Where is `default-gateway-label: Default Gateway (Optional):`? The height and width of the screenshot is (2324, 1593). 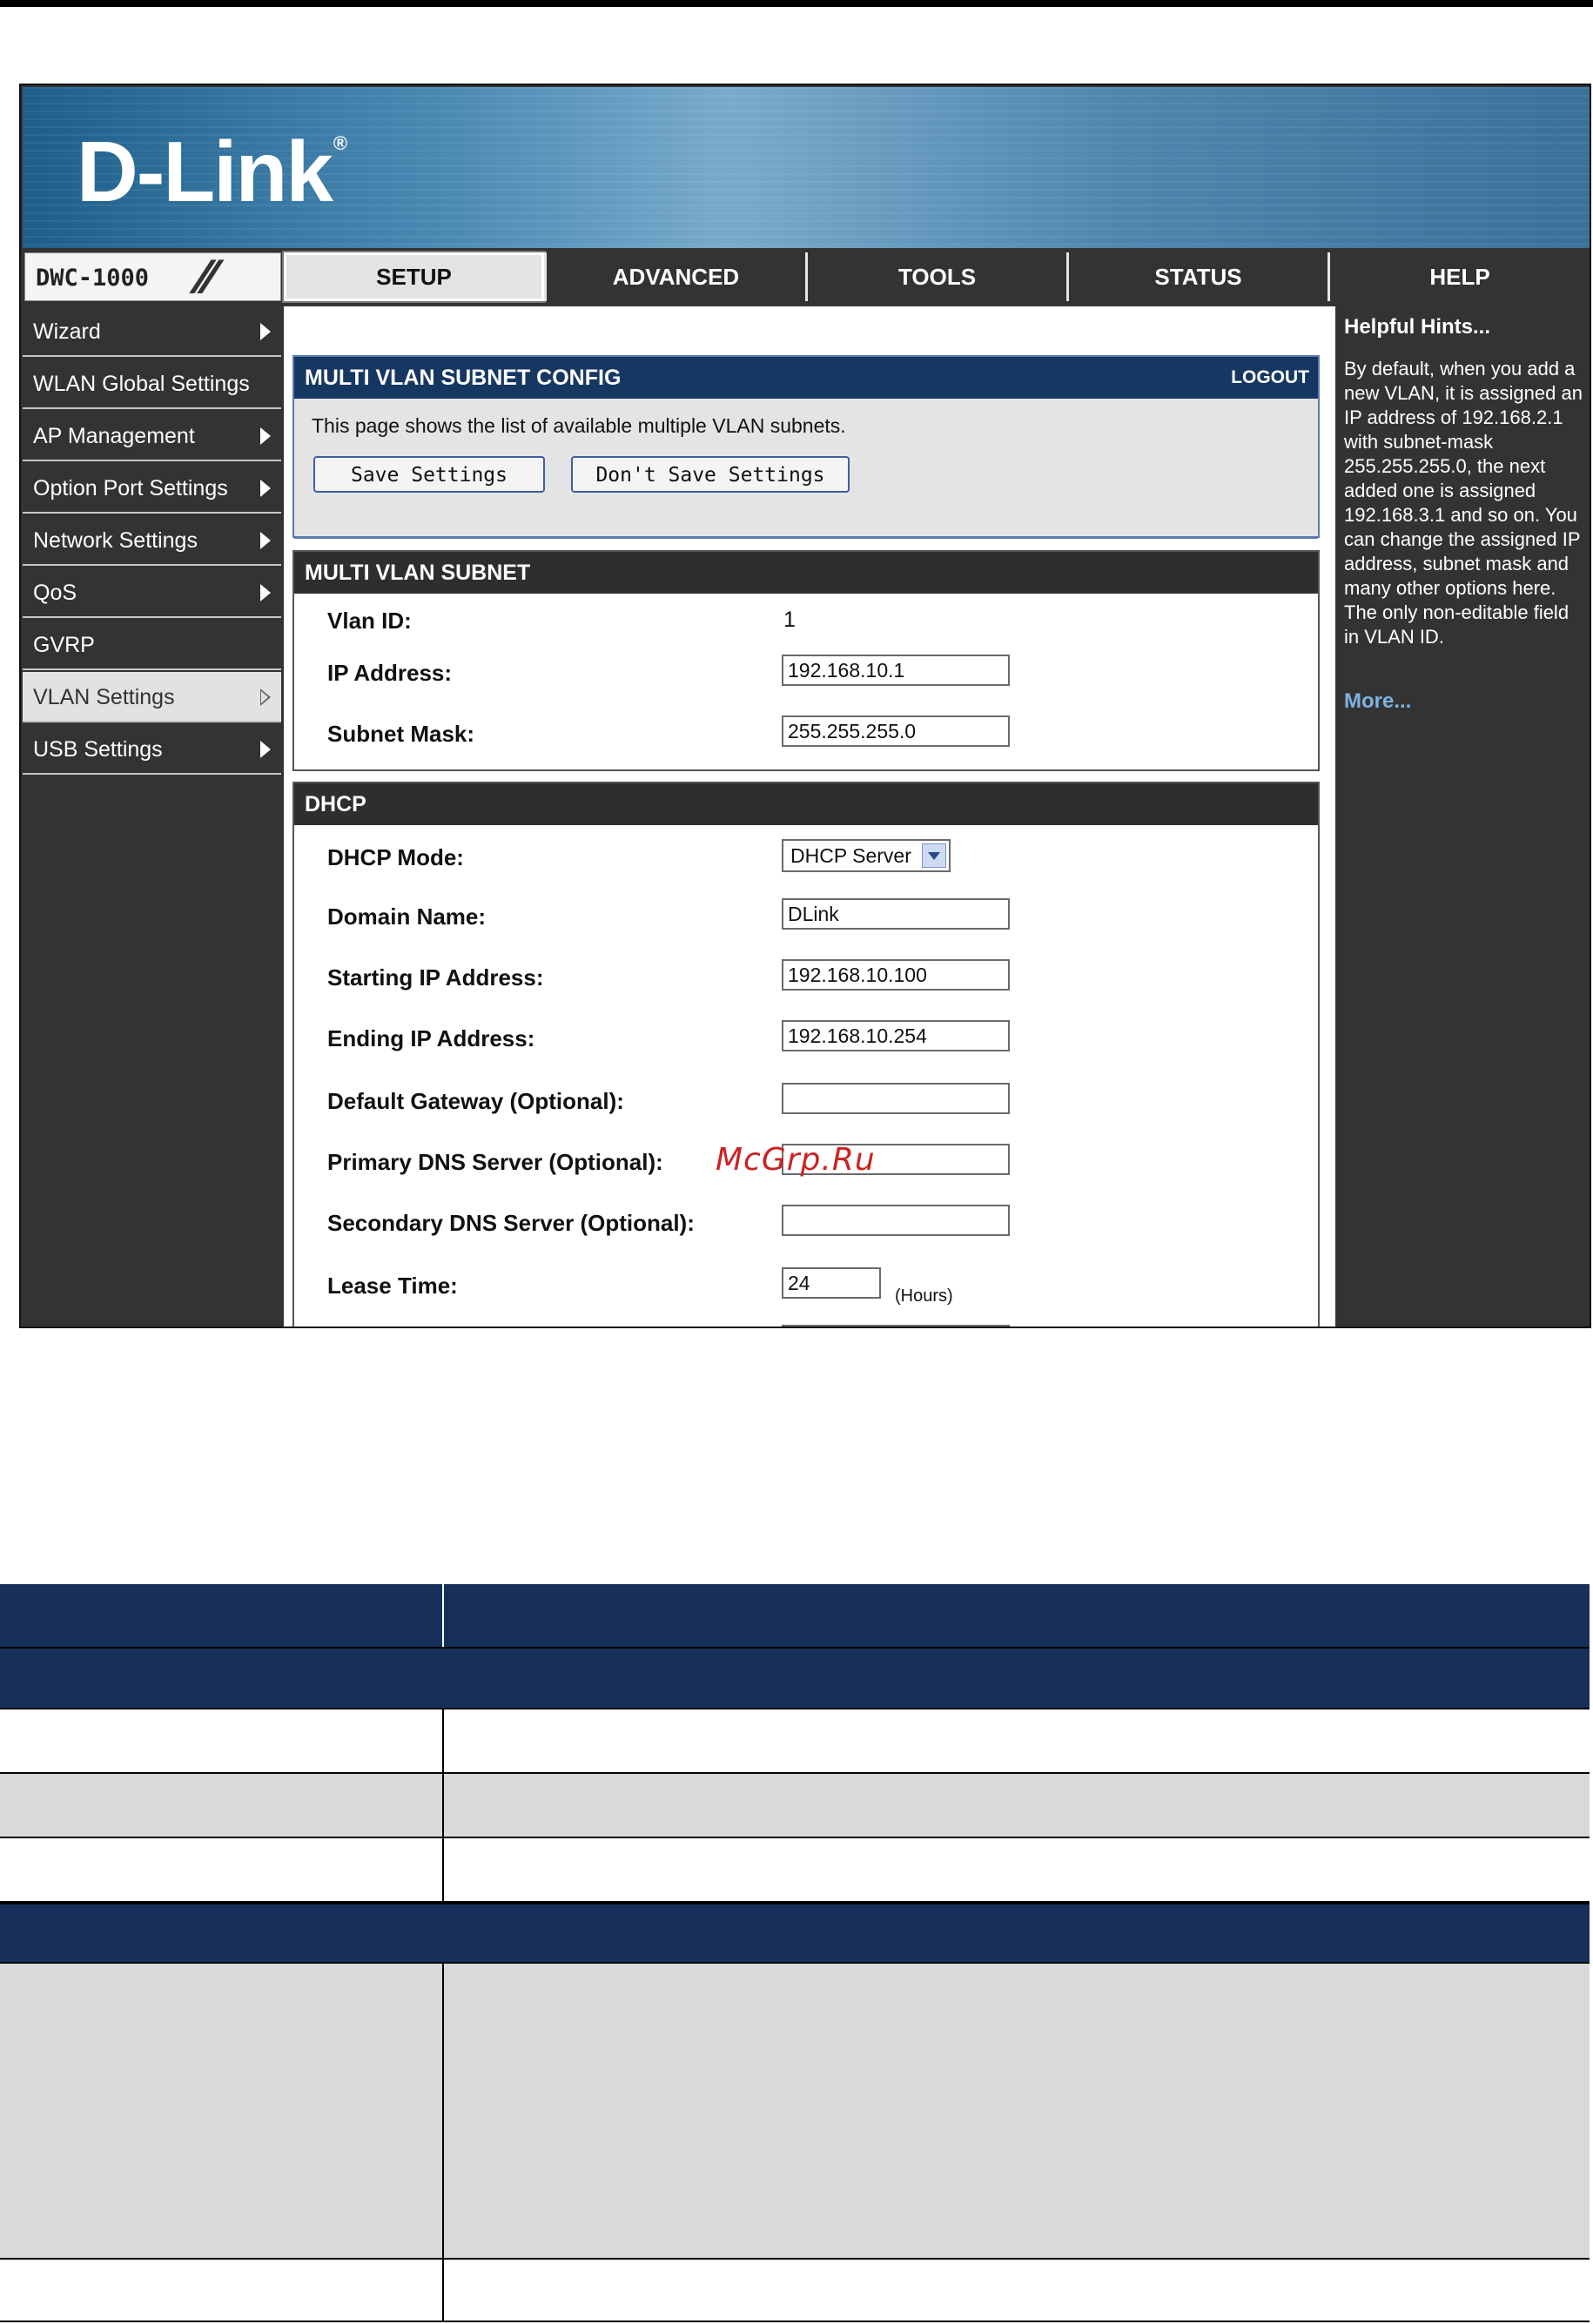 default-gateway-label: Default Gateway (Optional): is located at coordinates (475, 1101).